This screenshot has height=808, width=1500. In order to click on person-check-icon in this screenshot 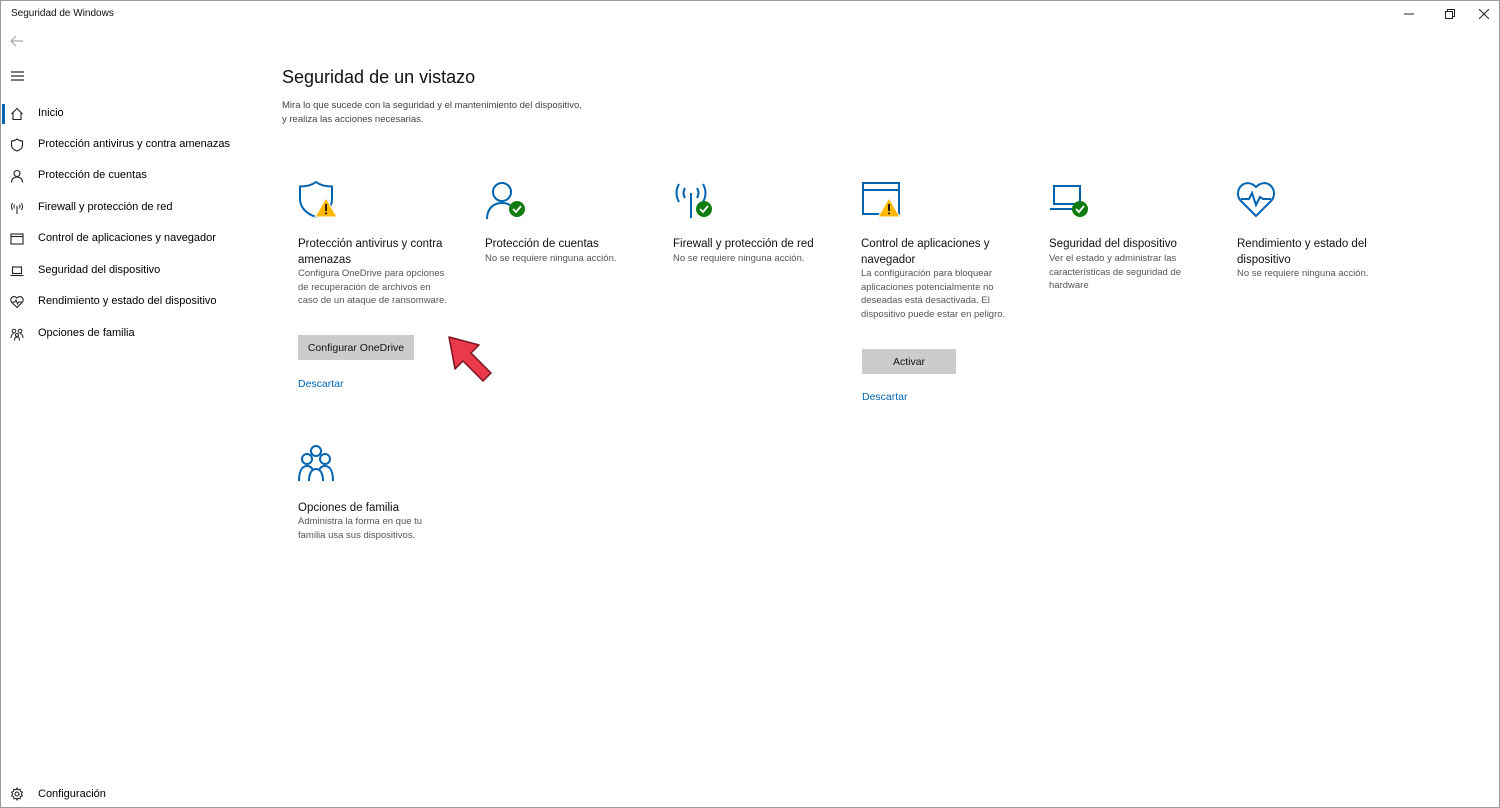, I will do `click(505, 201)`.